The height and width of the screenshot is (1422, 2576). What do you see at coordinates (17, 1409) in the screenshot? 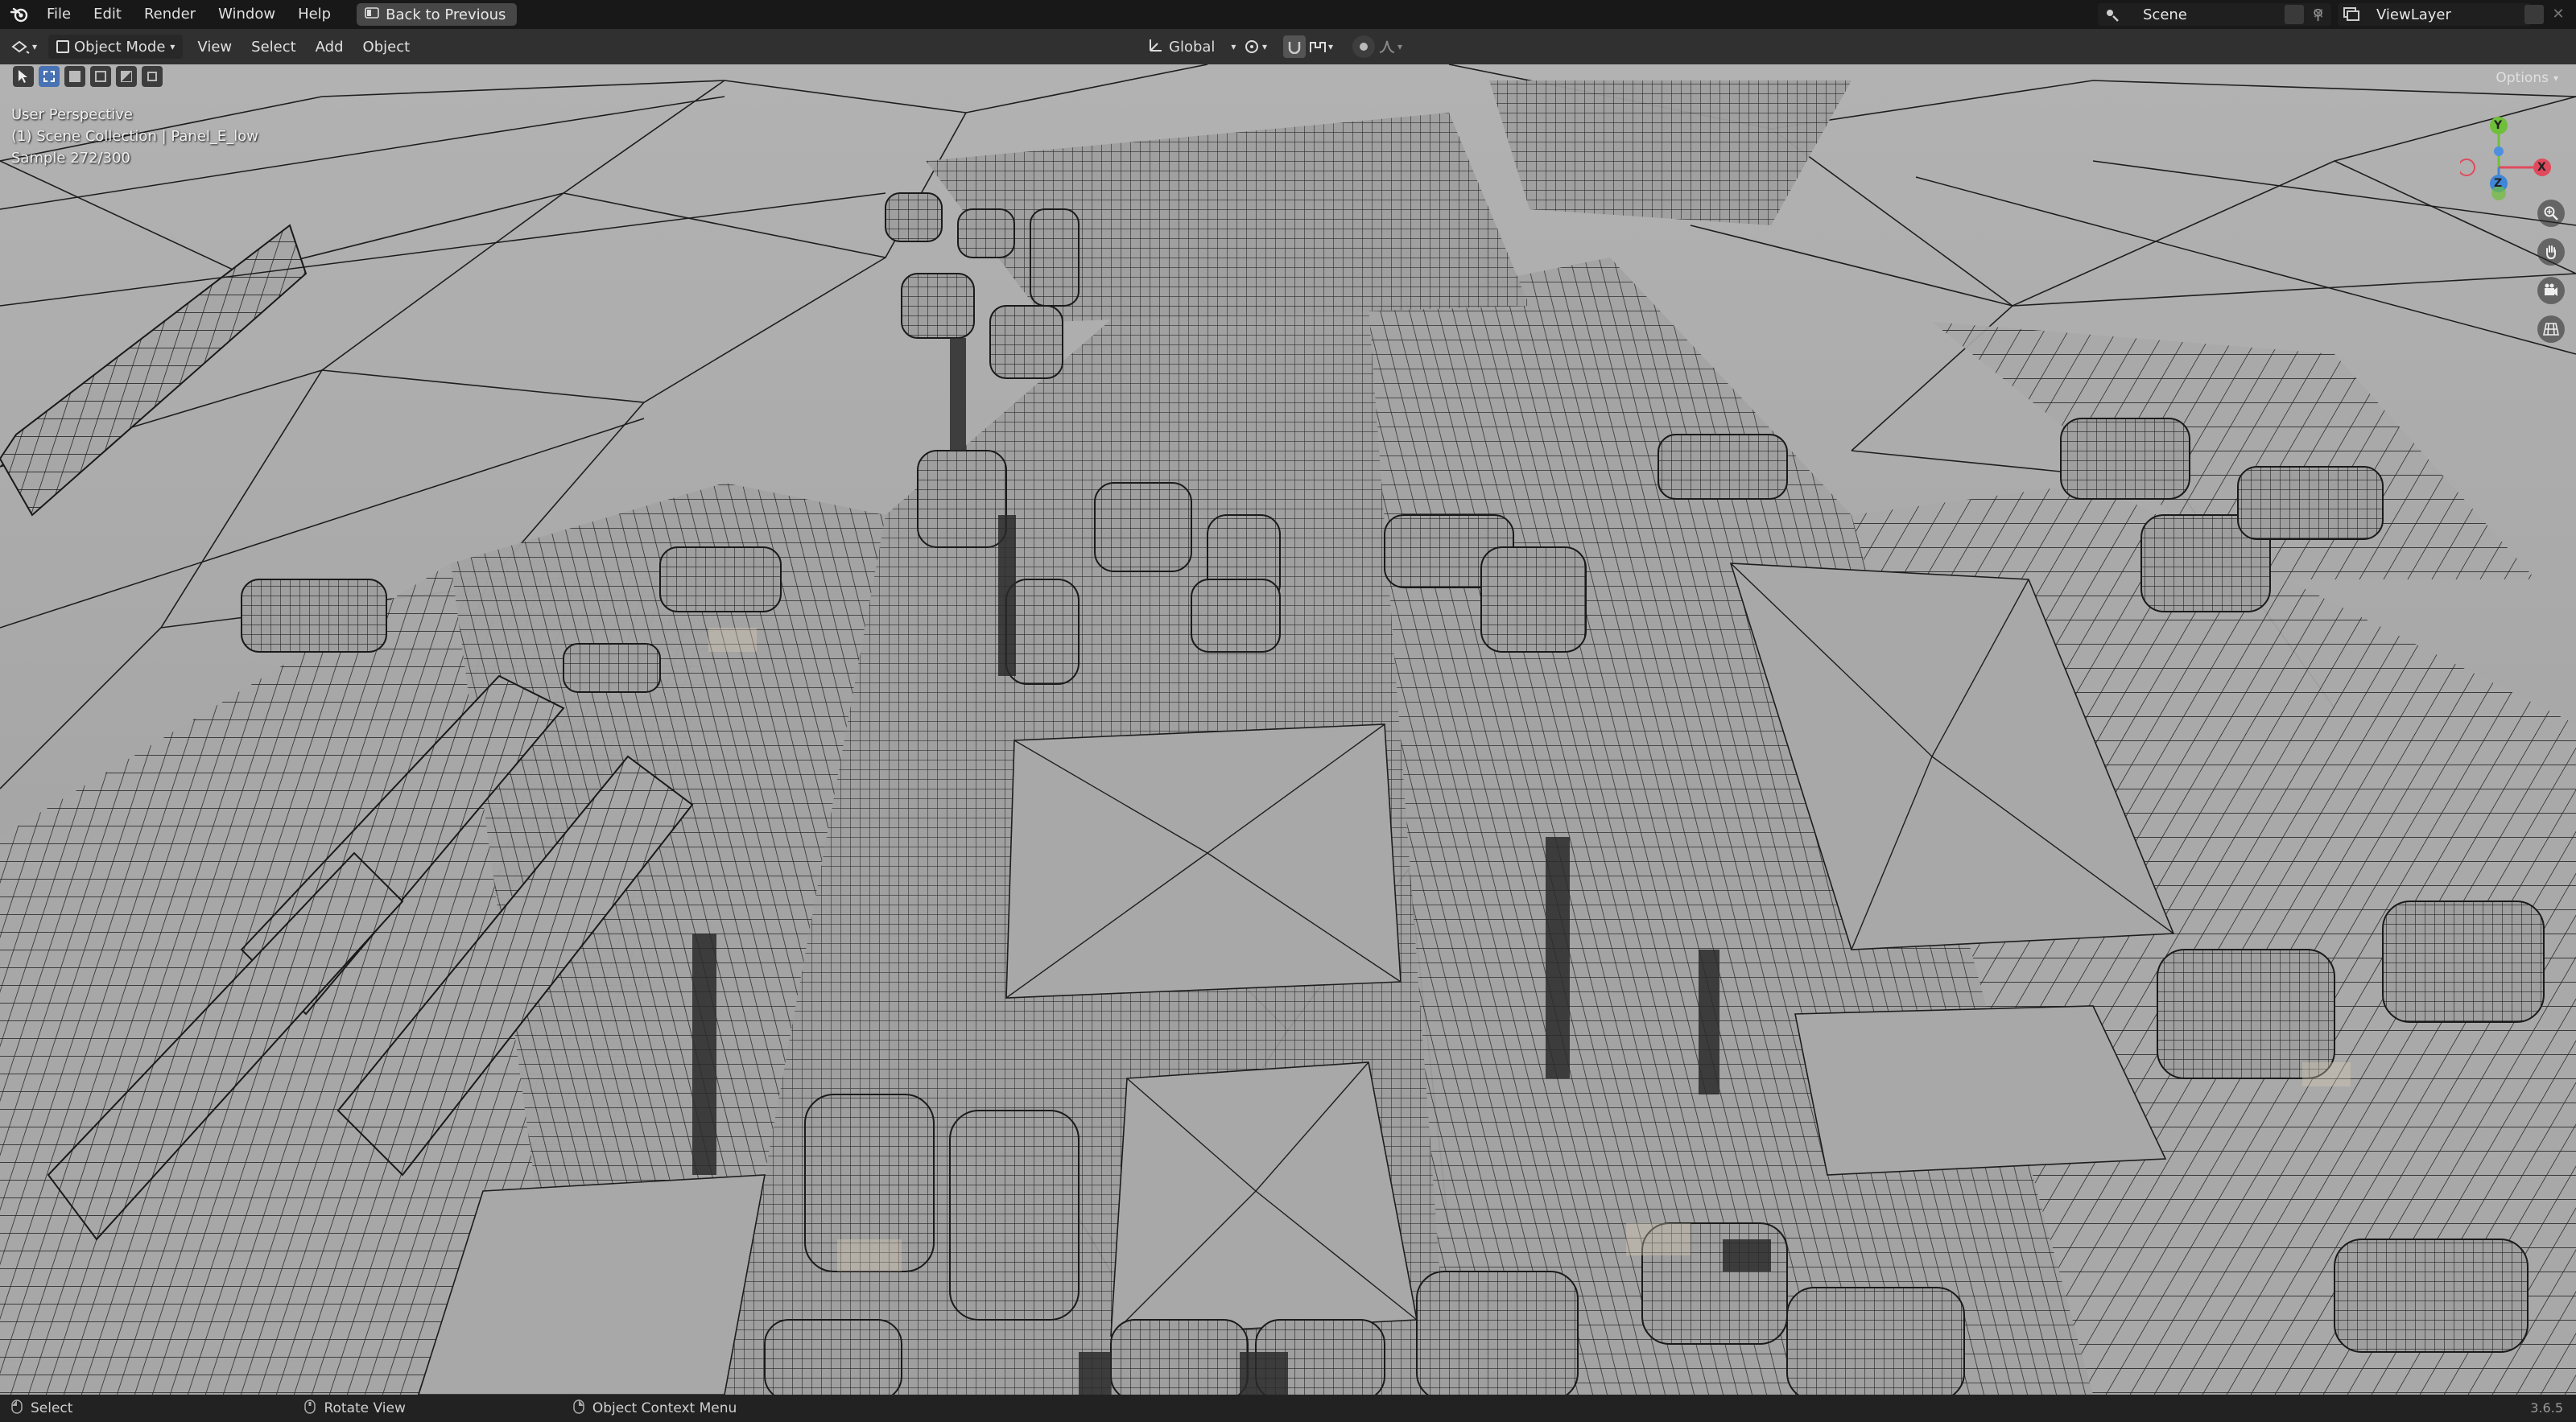
I see `mouse-left-icon` at bounding box center [17, 1409].